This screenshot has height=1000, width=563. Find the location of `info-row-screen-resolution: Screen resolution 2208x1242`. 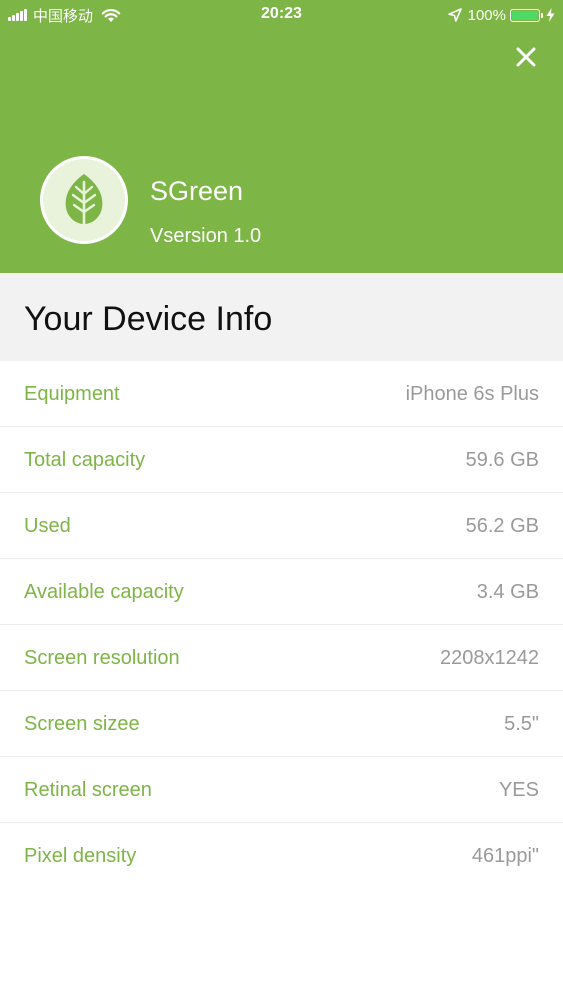

info-row-screen-resolution: Screen resolution 2208x1242 is located at coordinates (281, 658).